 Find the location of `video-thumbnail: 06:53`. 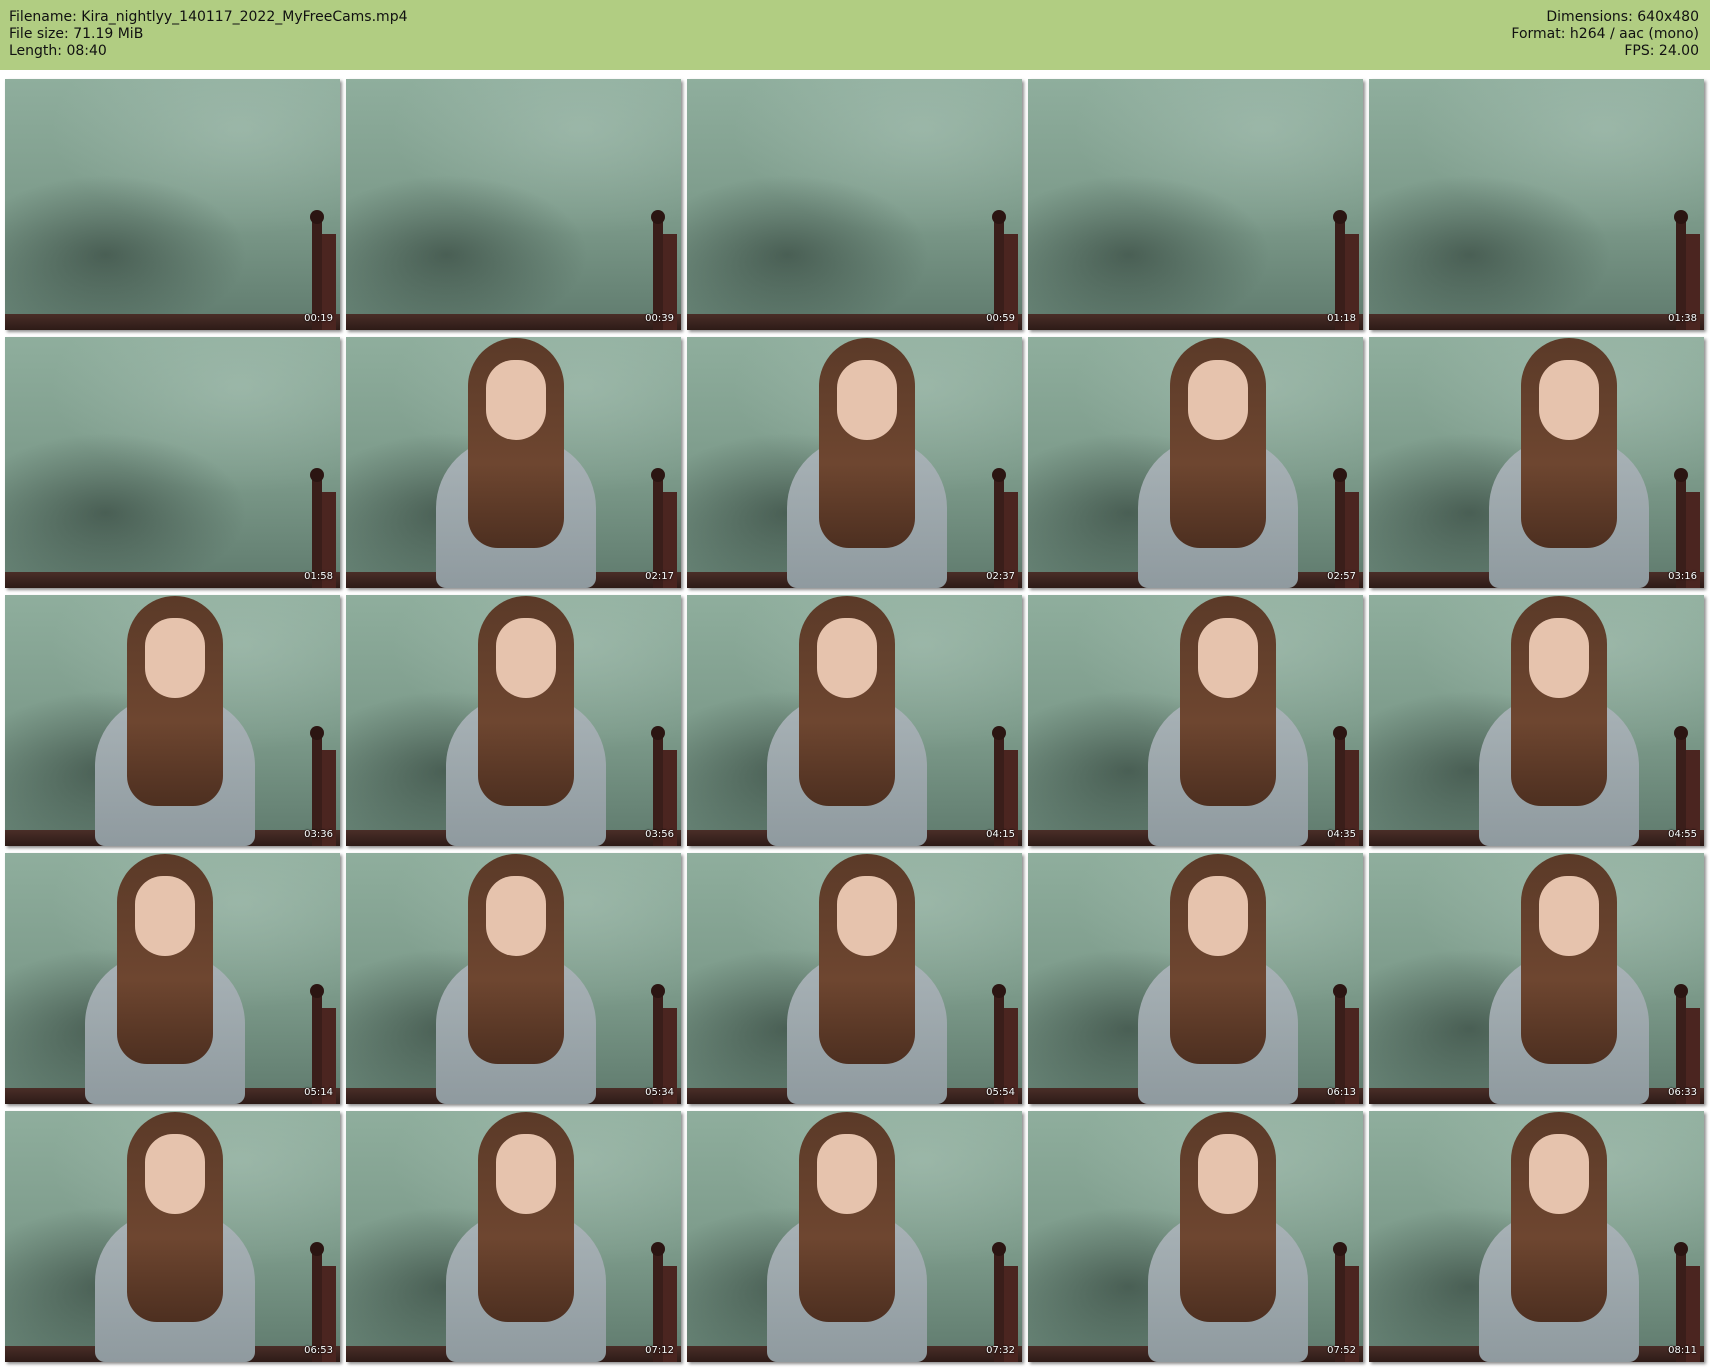

video-thumbnail: 06:53 is located at coordinates (172, 1236).